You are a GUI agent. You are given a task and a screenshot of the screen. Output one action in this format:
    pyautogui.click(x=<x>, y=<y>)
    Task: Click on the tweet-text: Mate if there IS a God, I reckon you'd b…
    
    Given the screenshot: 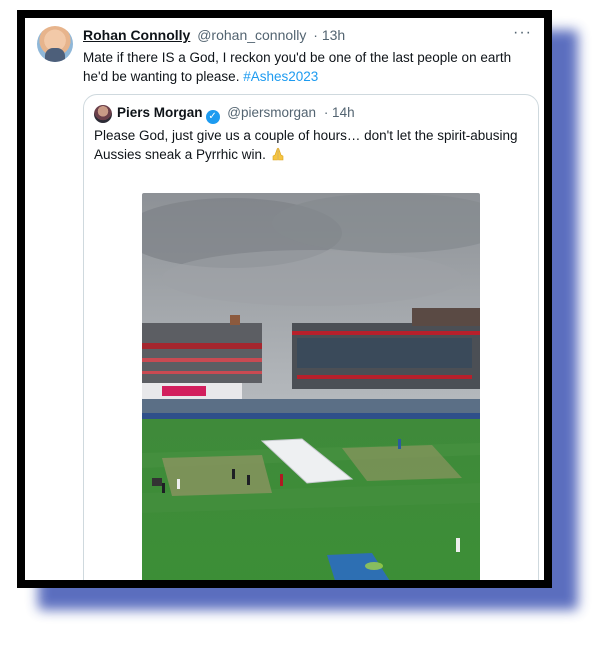 What is the action you would take?
    pyautogui.click(x=305, y=67)
    